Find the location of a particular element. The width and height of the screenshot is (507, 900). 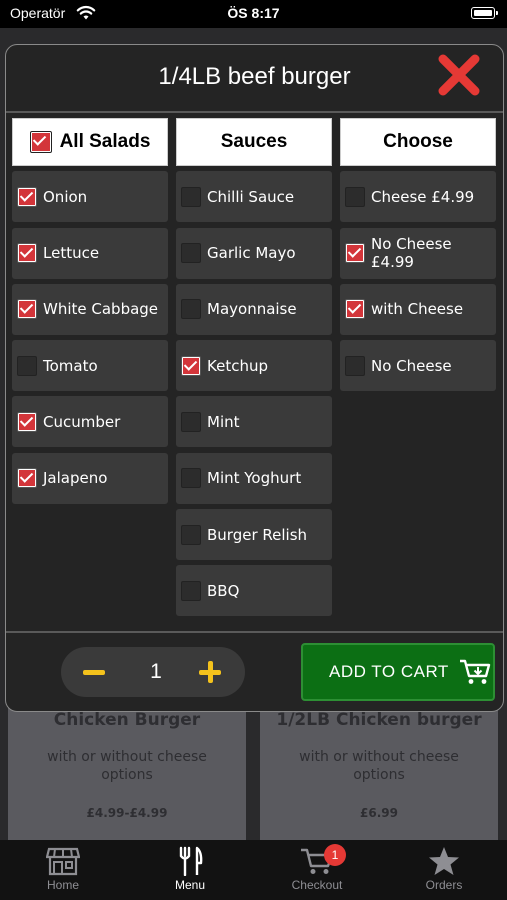

menu-item-title: Chicken Burger is located at coordinates (127, 720).